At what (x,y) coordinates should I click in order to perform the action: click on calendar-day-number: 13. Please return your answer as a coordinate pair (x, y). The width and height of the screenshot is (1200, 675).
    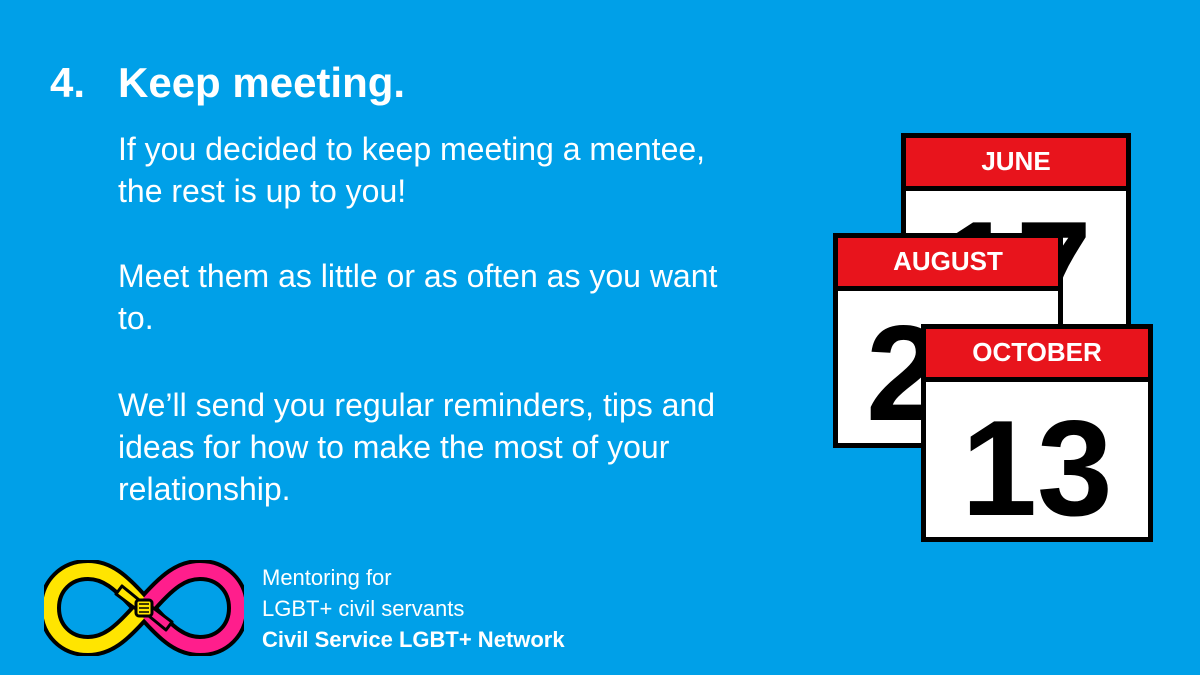
    Looking at the image, I should click on (1037, 468).